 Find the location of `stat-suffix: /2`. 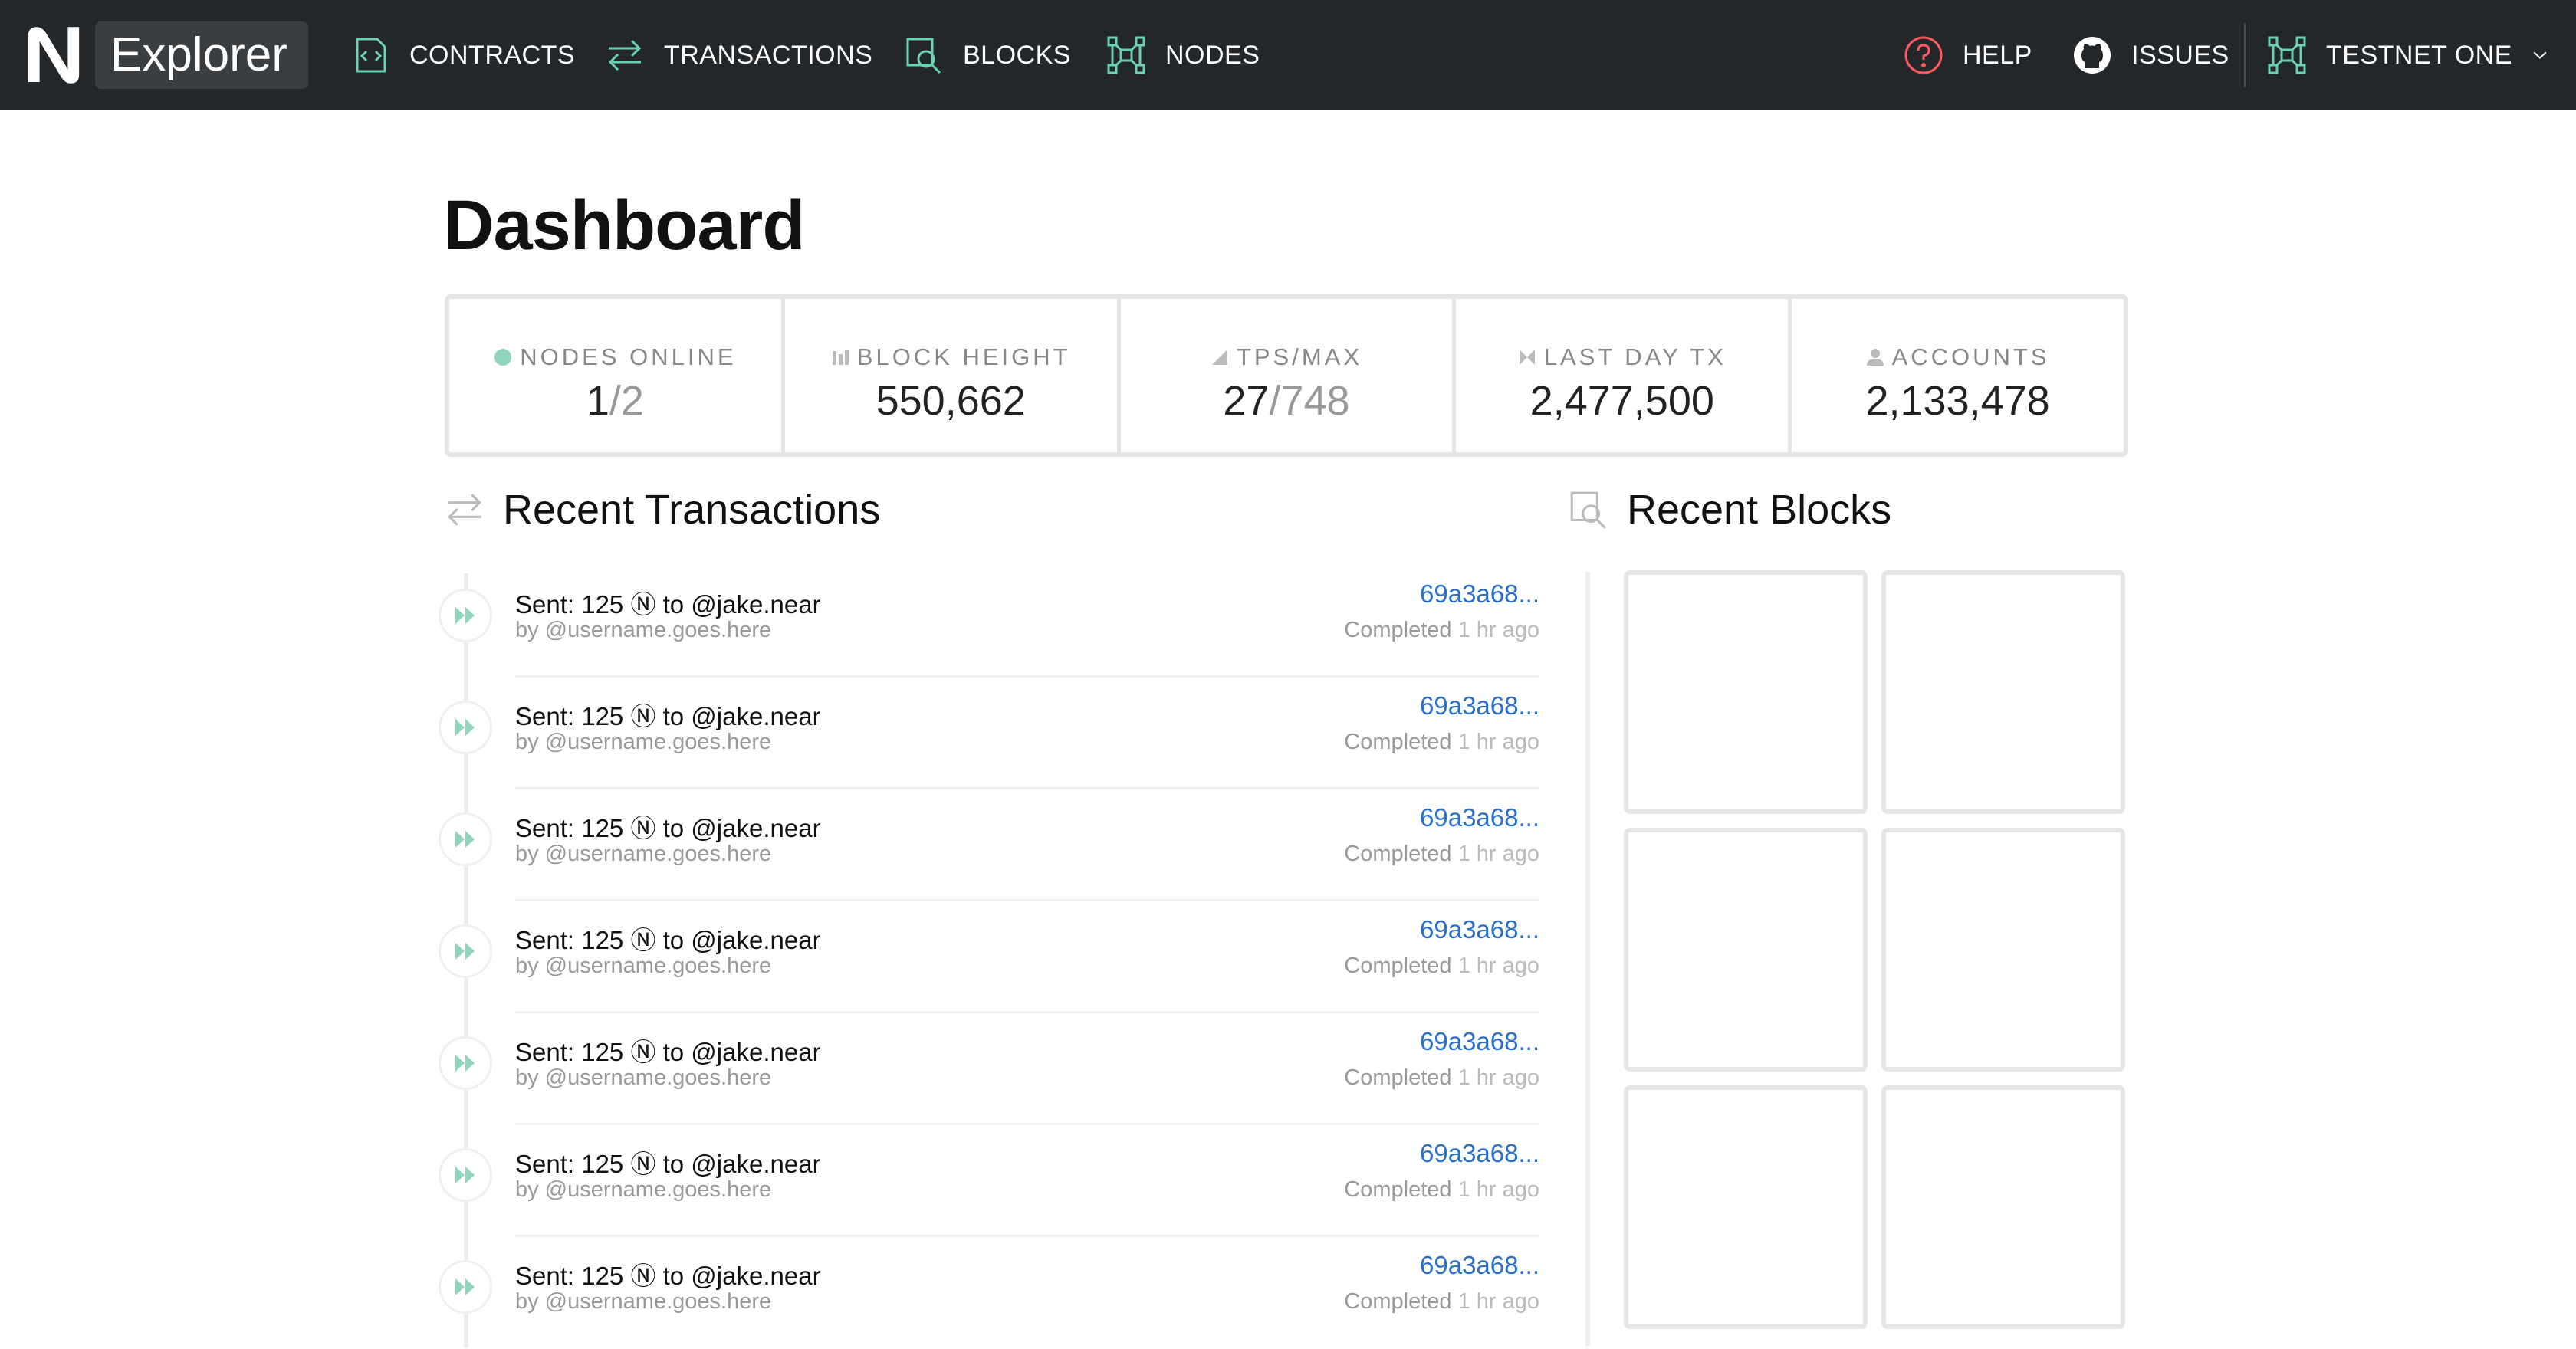

stat-suffix: /2 is located at coordinates (626, 401).